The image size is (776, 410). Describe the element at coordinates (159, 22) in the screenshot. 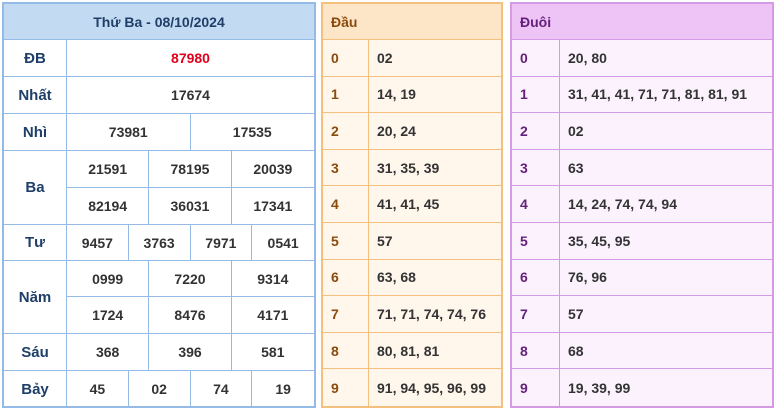

I see `results-title: Thứ Ba - 08/10/2024` at that location.